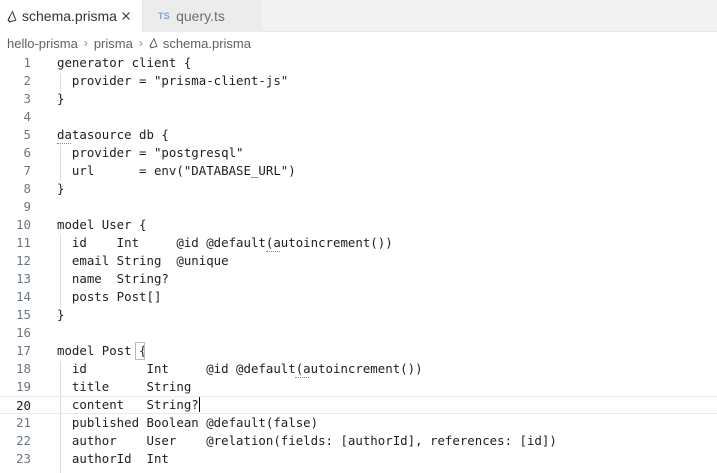  What do you see at coordinates (113, 134) in the screenshot?
I see `code-text: datasource db {` at bounding box center [113, 134].